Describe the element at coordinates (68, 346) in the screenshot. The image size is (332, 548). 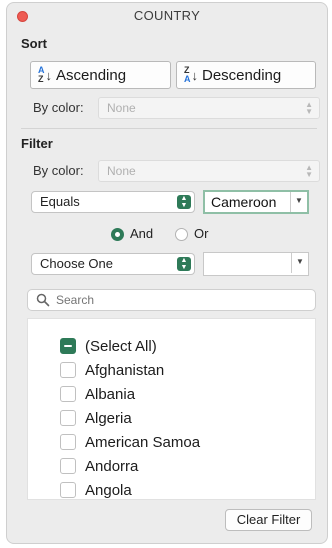
I see `checkbox-mixed` at that location.